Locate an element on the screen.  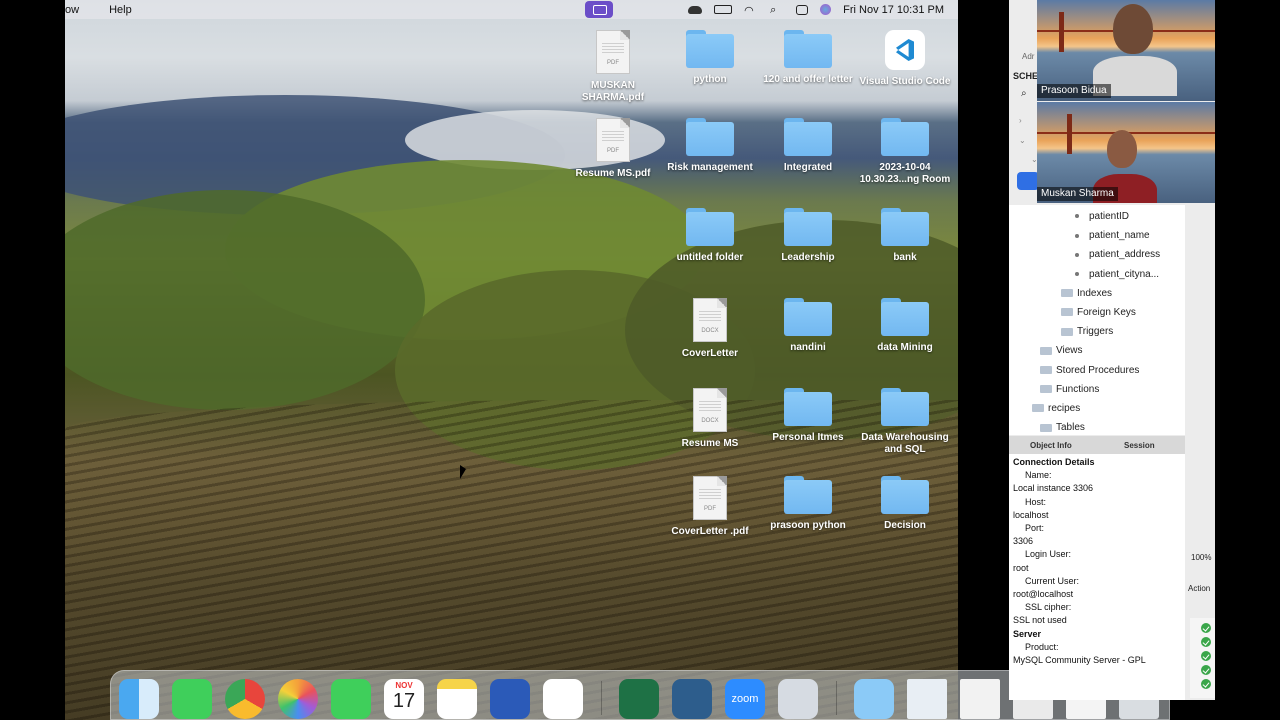
menu-bar-clock: Fri Nov 17 10:31 PM is located at coordinates (893, 10).